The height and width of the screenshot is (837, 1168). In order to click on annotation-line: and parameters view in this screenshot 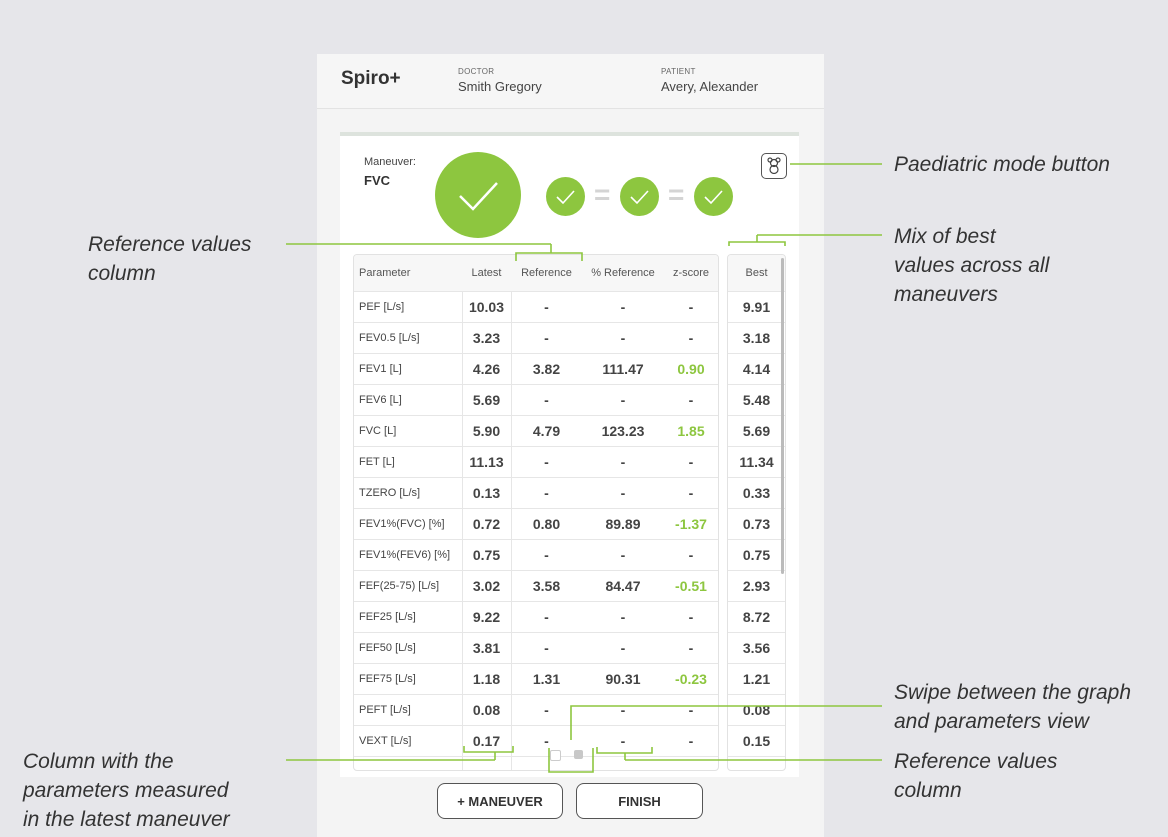, I will do `click(991, 721)`.